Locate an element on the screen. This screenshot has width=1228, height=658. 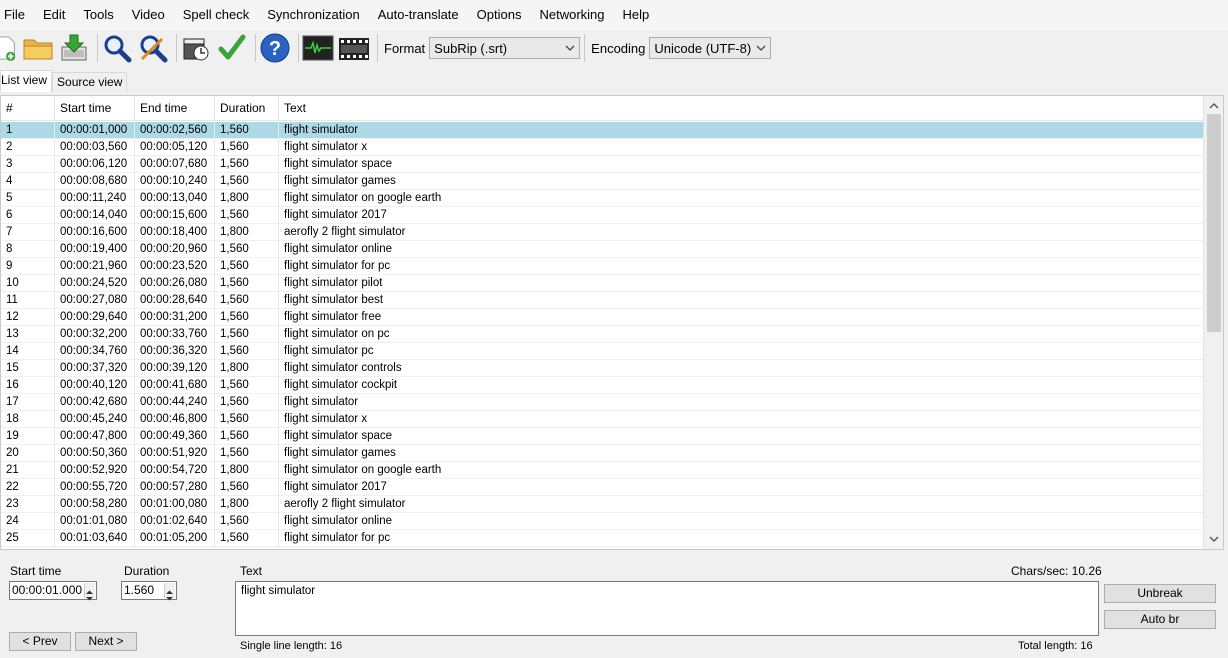
save-download-icon is located at coordinates (74, 48).